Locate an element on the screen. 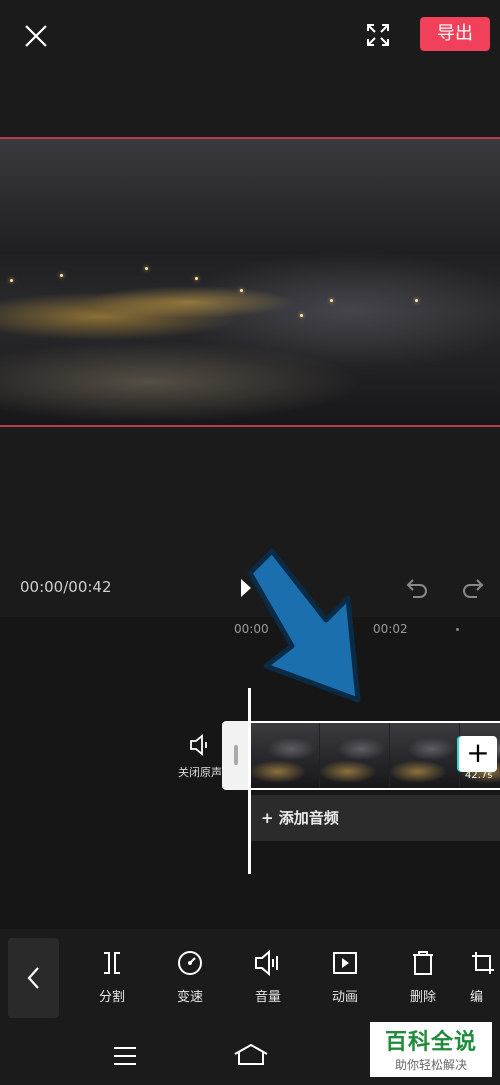  menu-icon is located at coordinates (125, 1056).